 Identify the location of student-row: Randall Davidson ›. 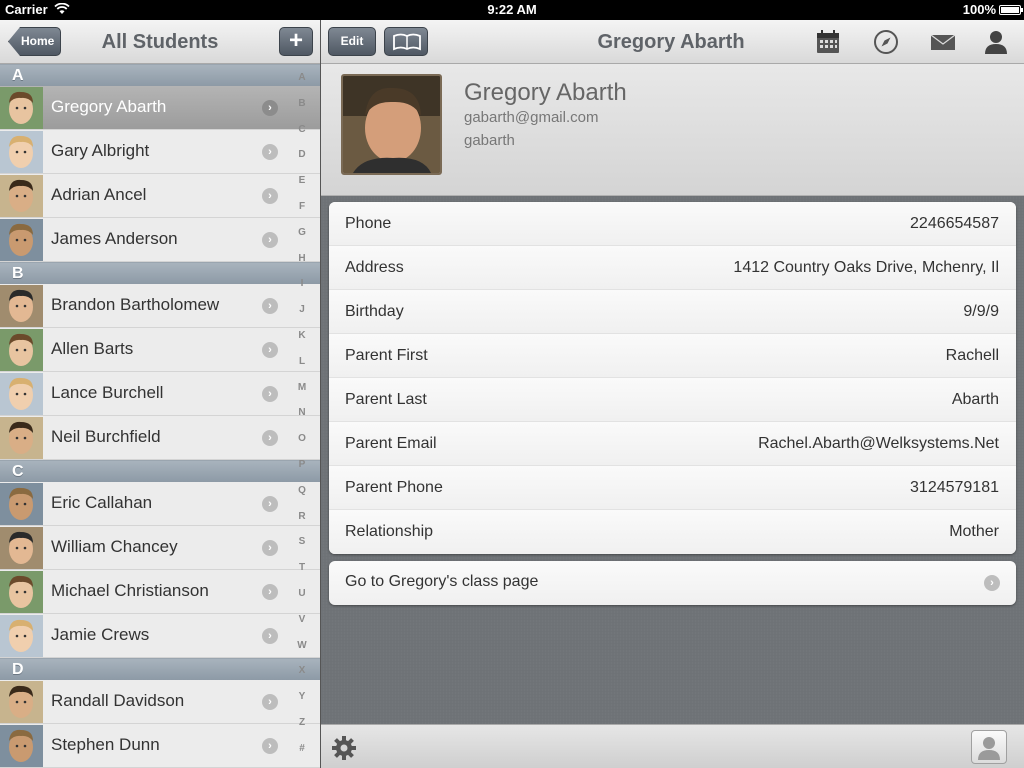
(160, 702).